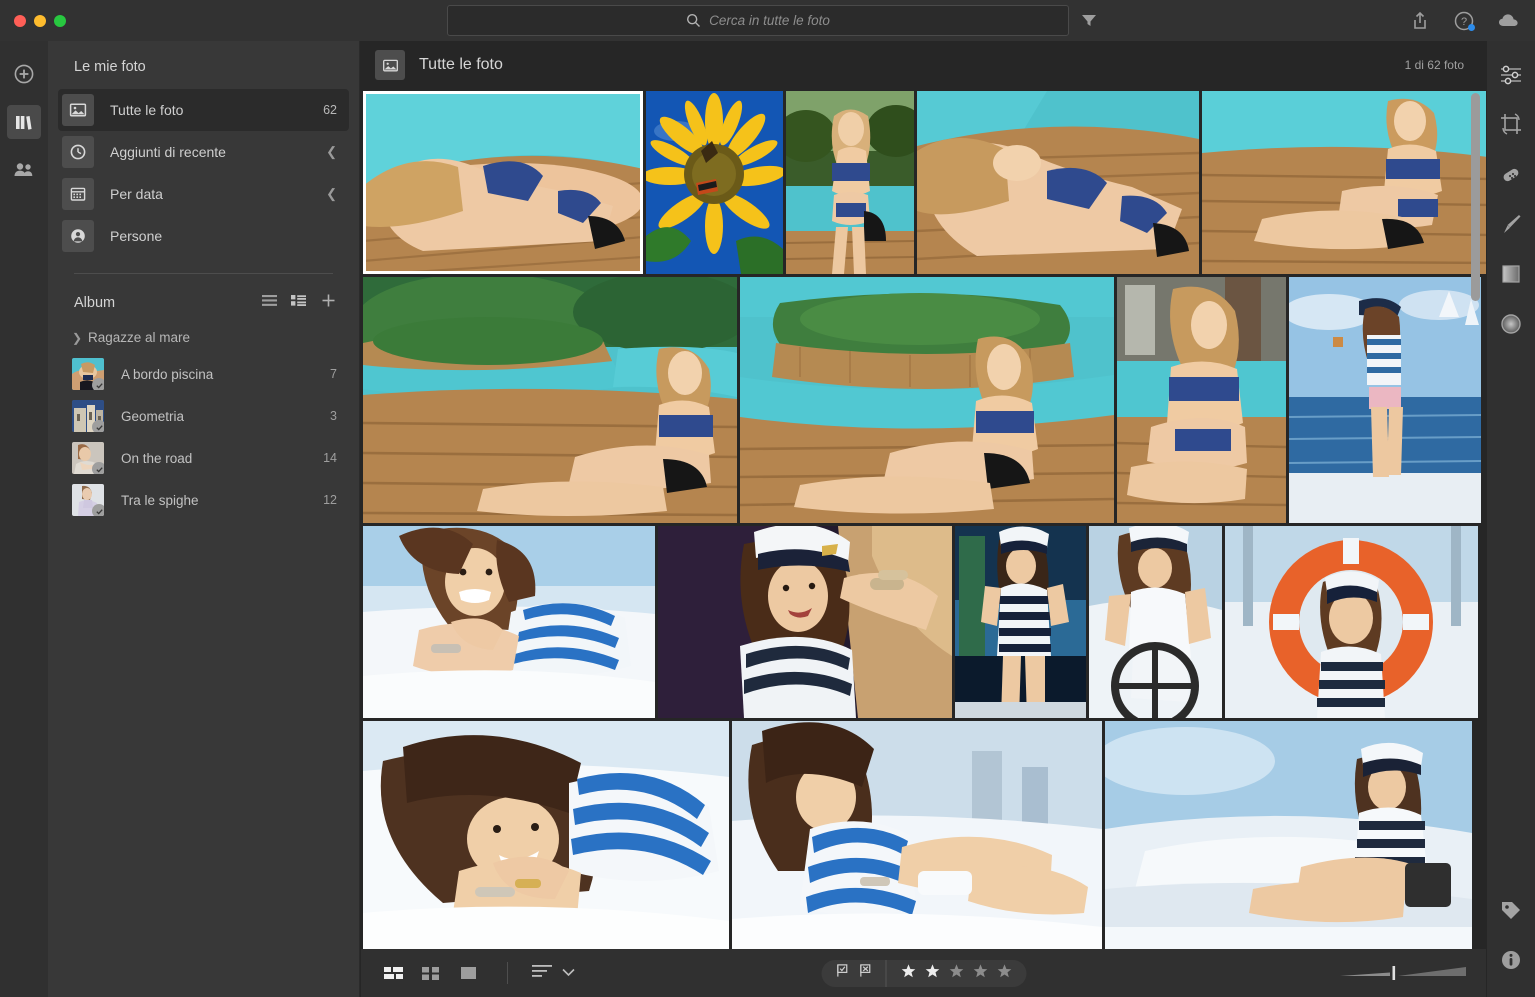 This screenshot has width=1535, height=997. Describe the element at coordinates (1288, 835) in the screenshot. I see `photo-yacht-seated` at that location.